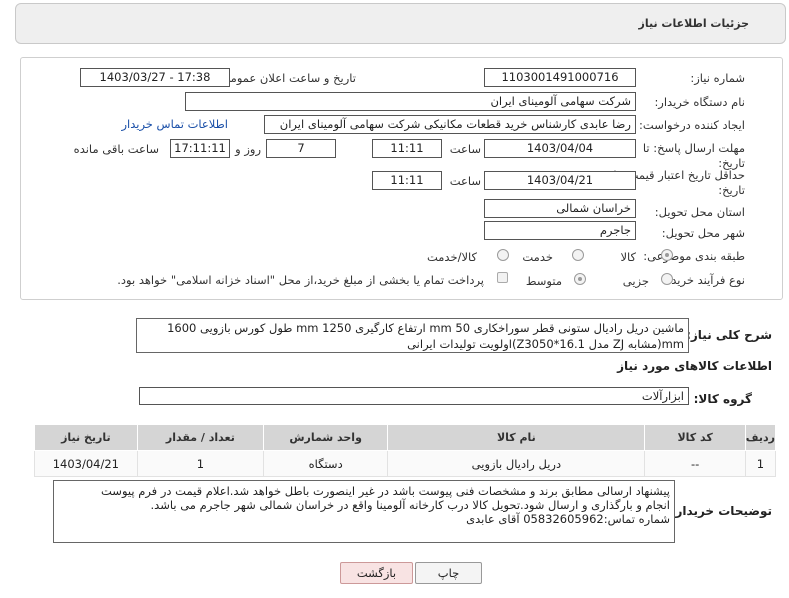 The image size is (789, 598). What do you see at coordinates (667, 279) in the screenshot?
I see `process-radio-minor` at bounding box center [667, 279].